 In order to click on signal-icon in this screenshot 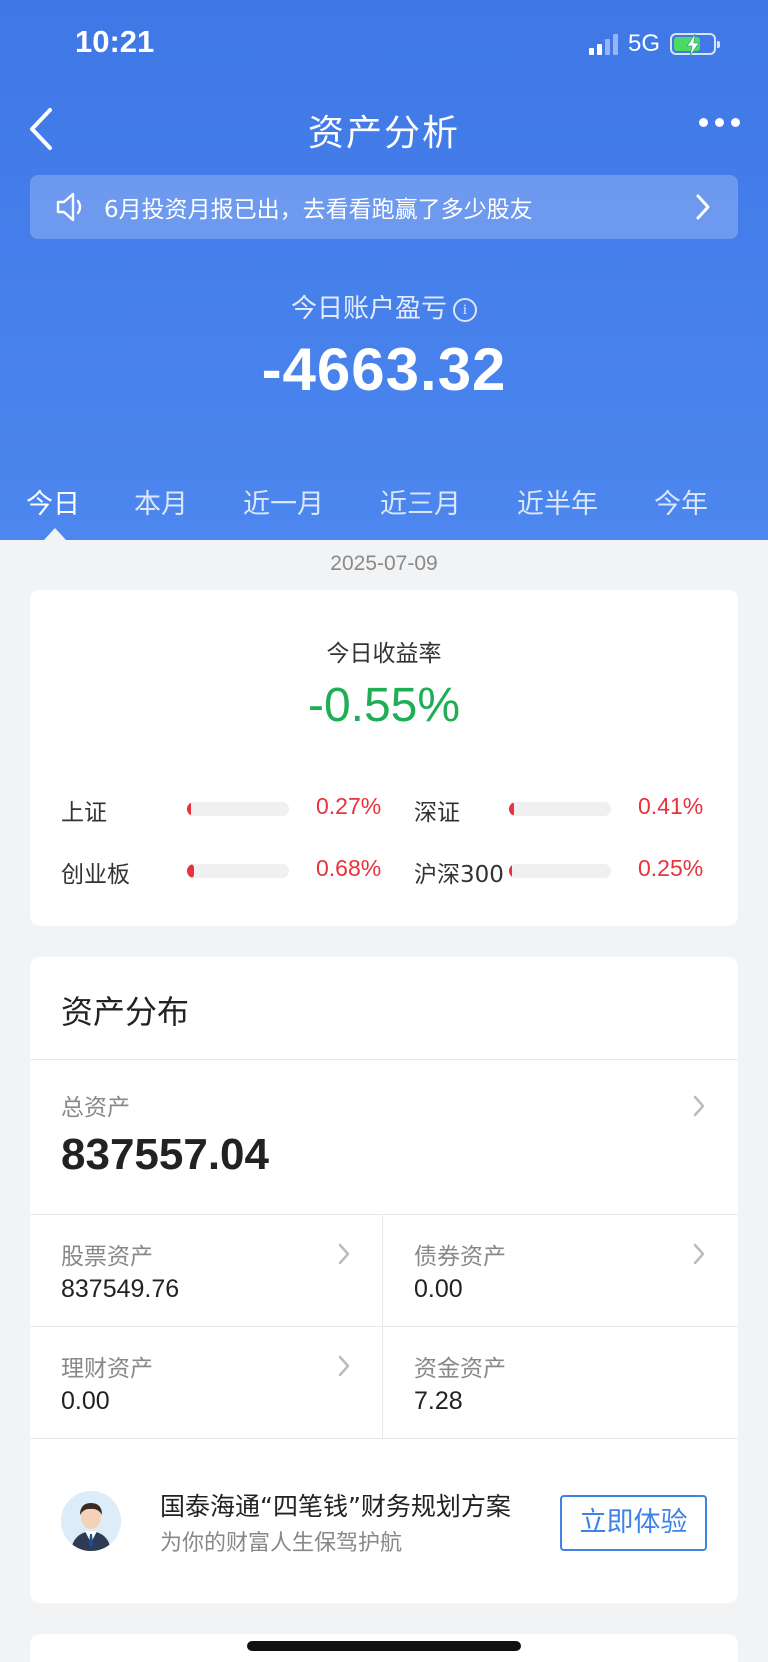, I will do `click(603, 44)`.